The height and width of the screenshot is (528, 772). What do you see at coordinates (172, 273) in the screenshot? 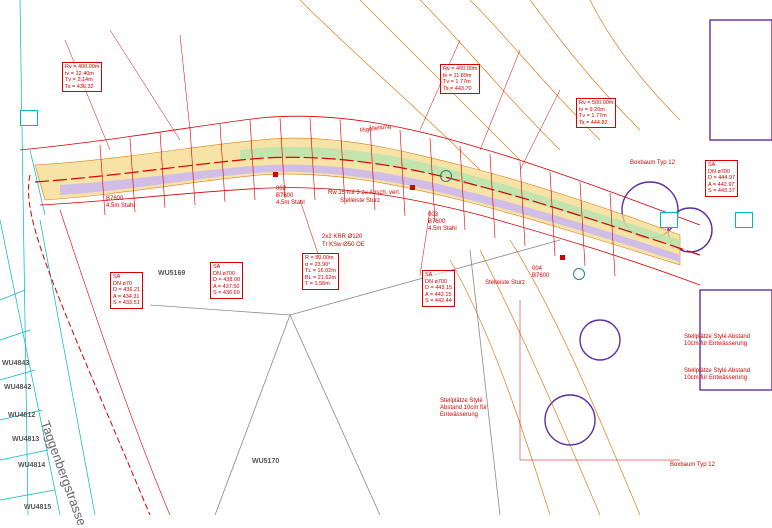
I see `parcel-label: WU5169` at bounding box center [172, 273].